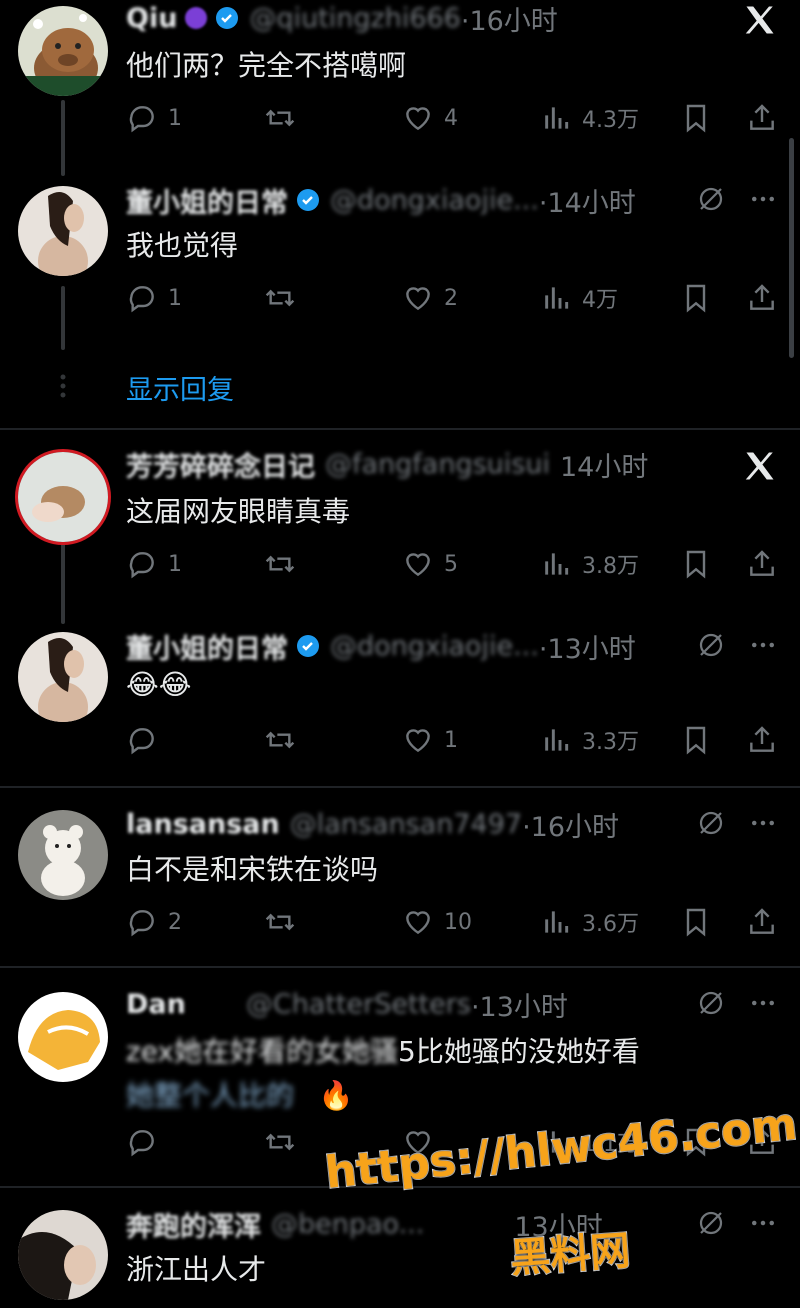 The image size is (800, 1308). What do you see at coordinates (175, 298) in the screenshot?
I see `reply-count: 1` at bounding box center [175, 298].